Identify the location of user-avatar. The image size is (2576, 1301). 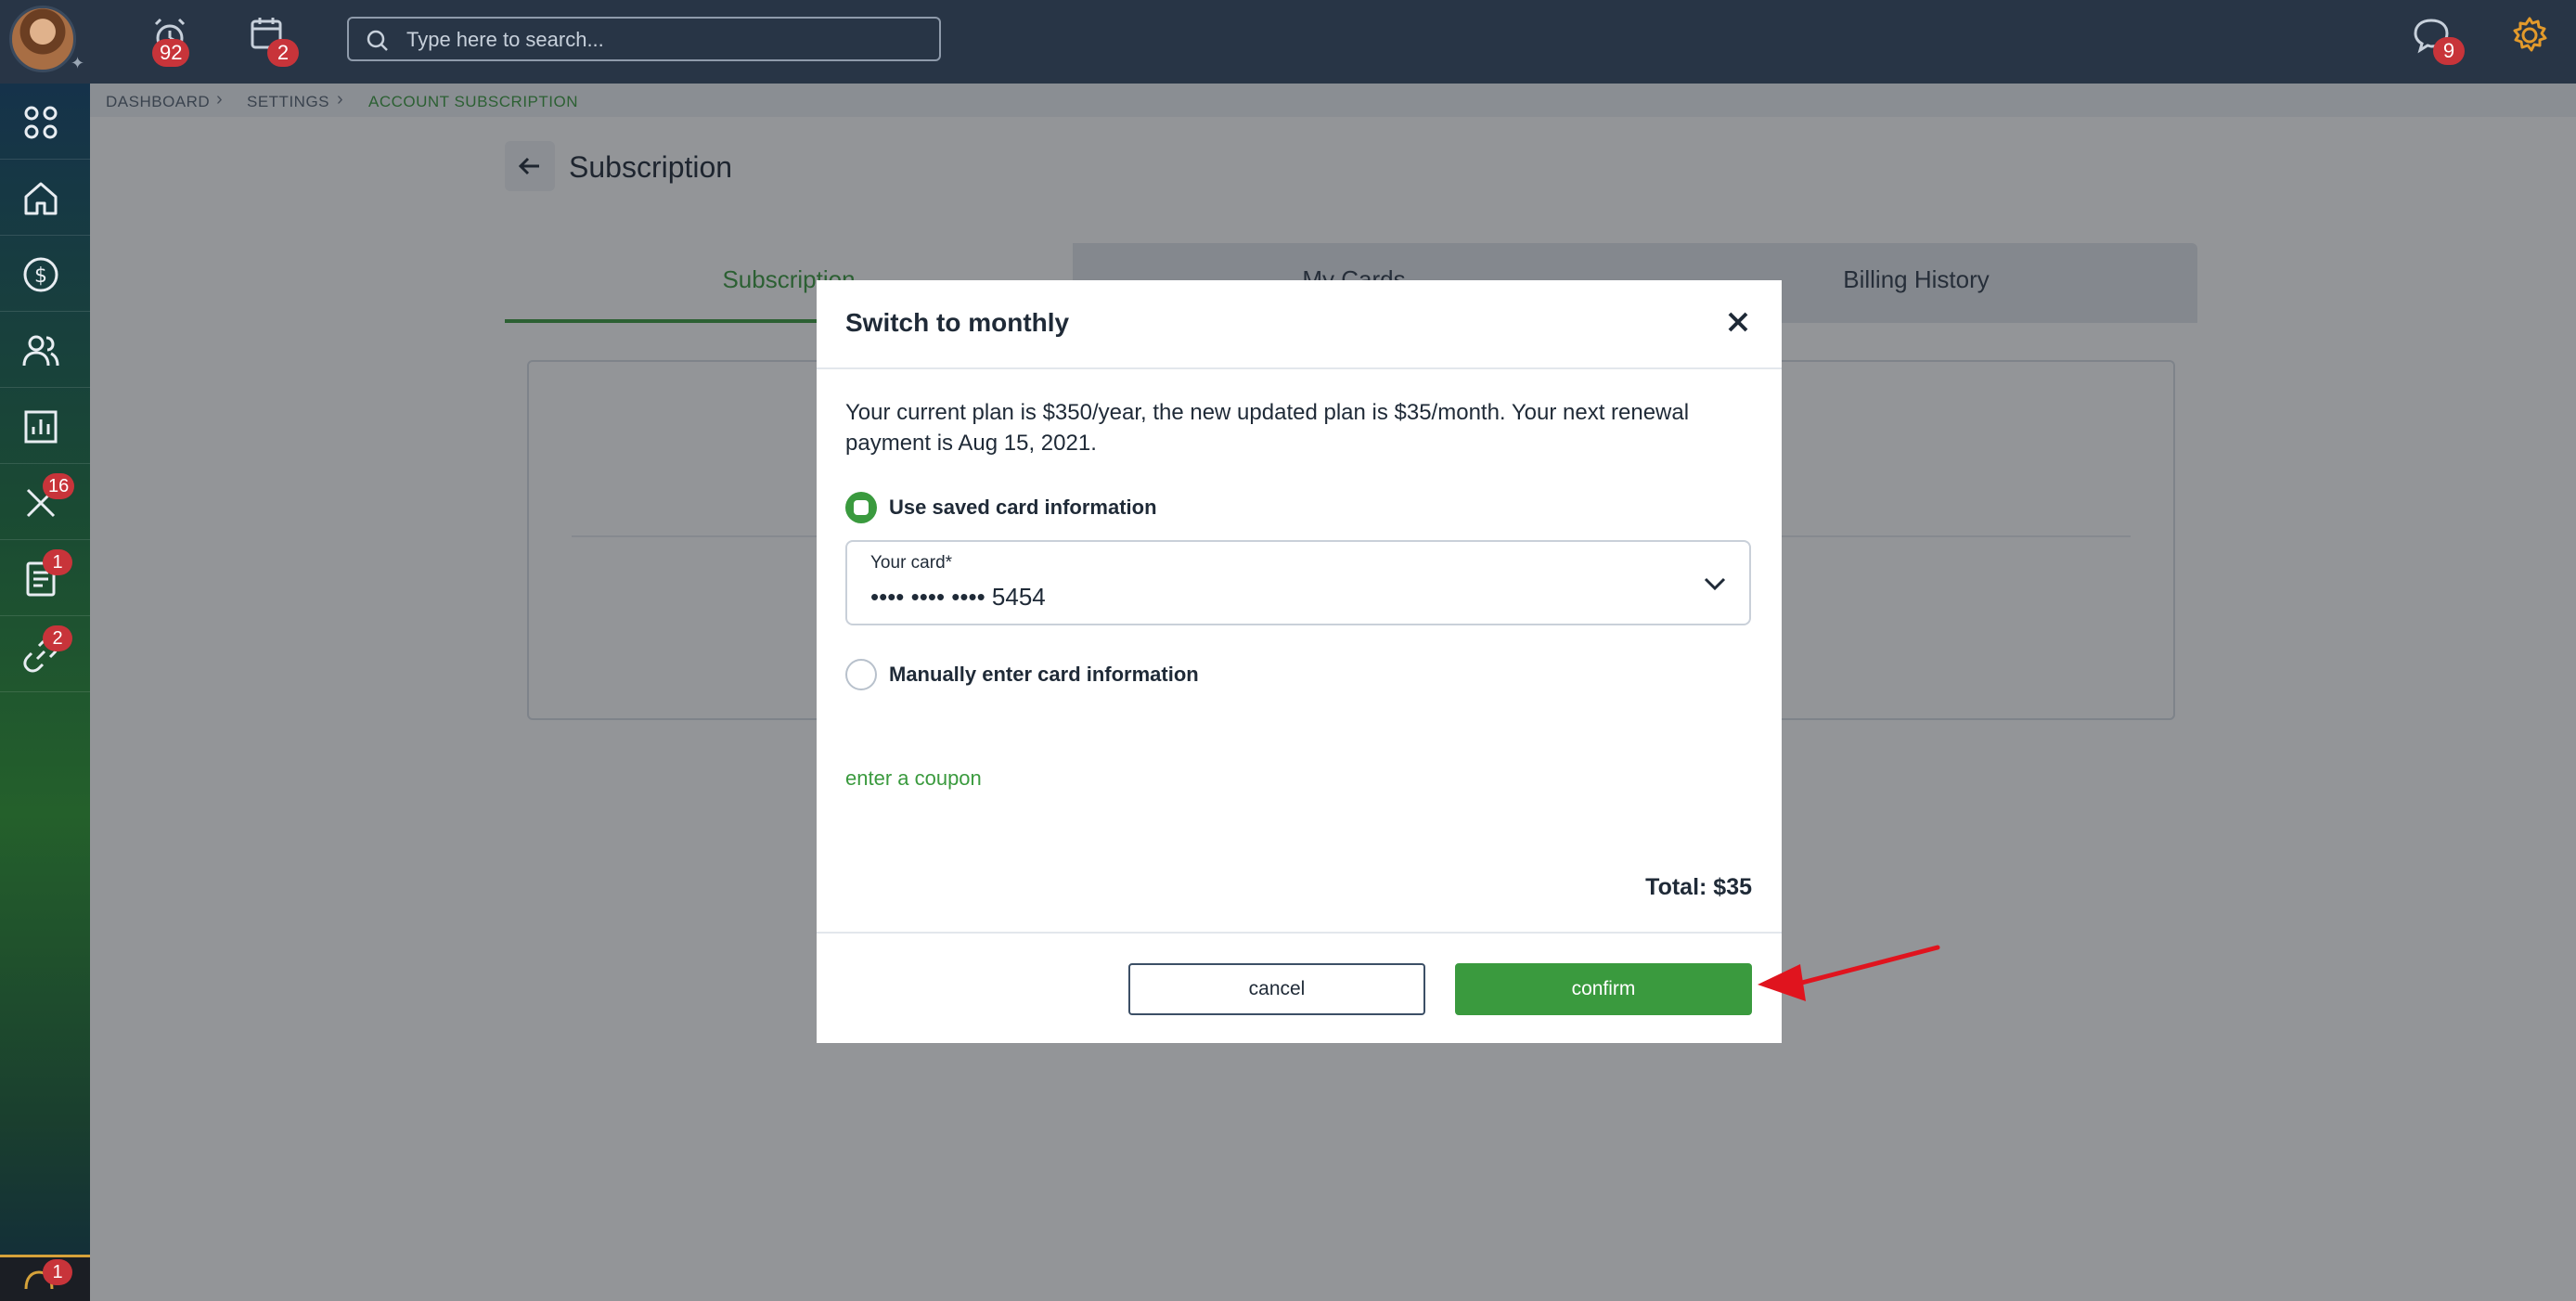
(43, 39).